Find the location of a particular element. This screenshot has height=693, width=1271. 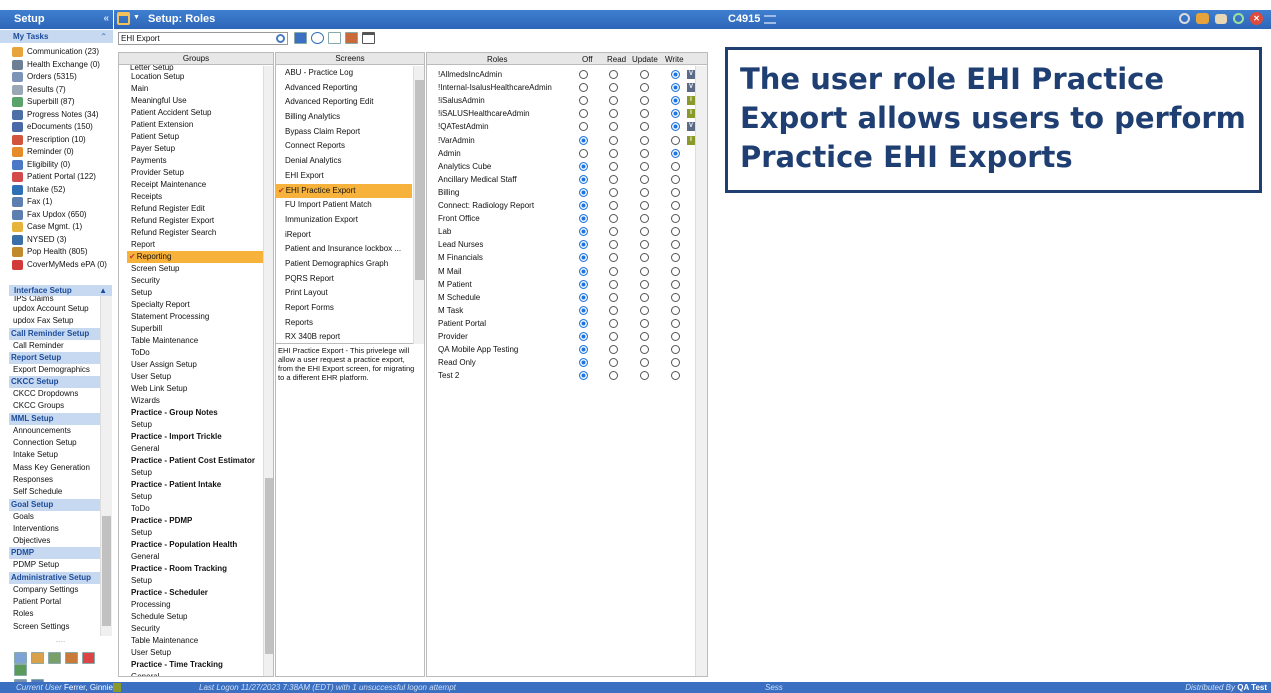

sidebar-link: Goals is located at coordinates (54, 517).